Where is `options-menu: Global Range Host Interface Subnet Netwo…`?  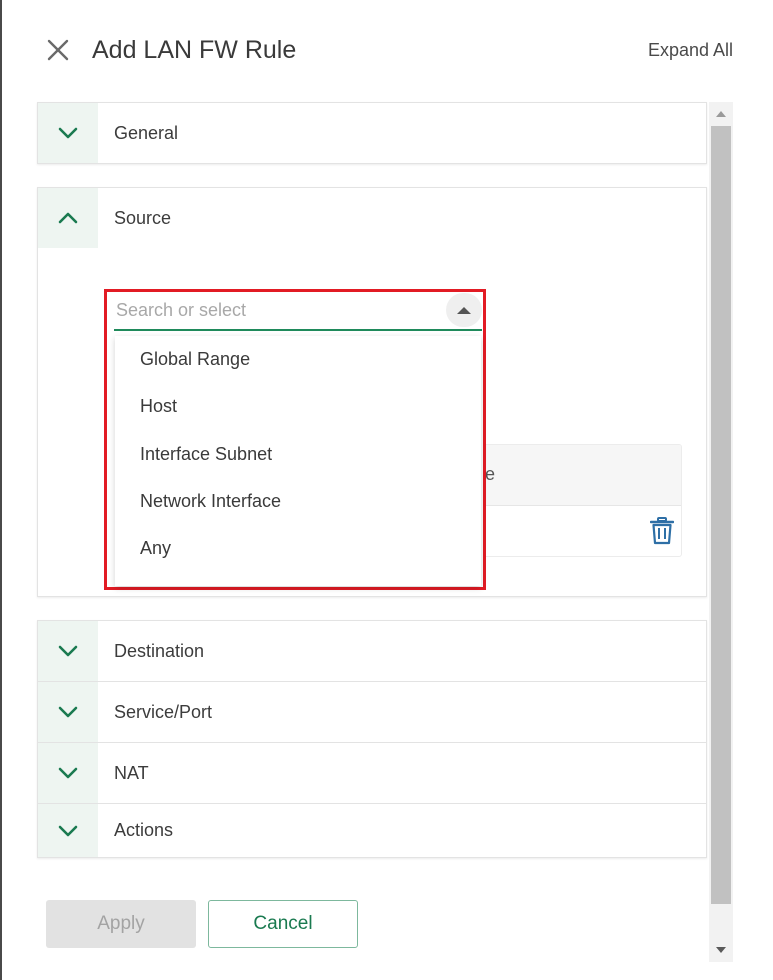 options-menu: Global Range Host Interface Subnet Netwo… is located at coordinates (298, 461).